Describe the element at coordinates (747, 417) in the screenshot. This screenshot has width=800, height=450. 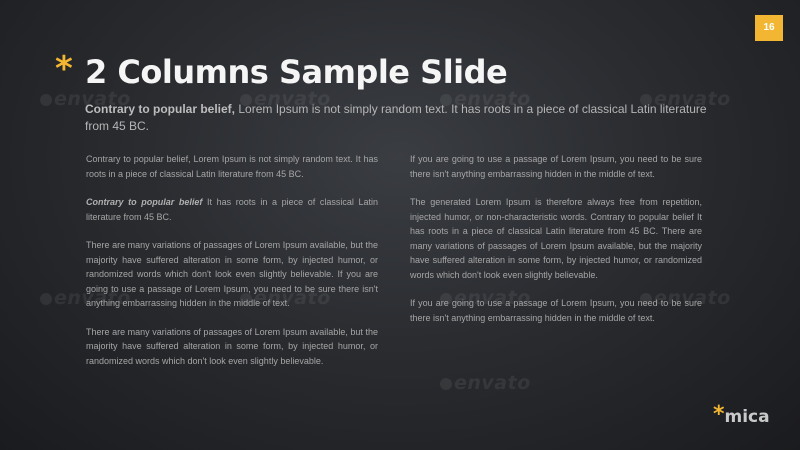
I see `logo-text: mica` at that location.